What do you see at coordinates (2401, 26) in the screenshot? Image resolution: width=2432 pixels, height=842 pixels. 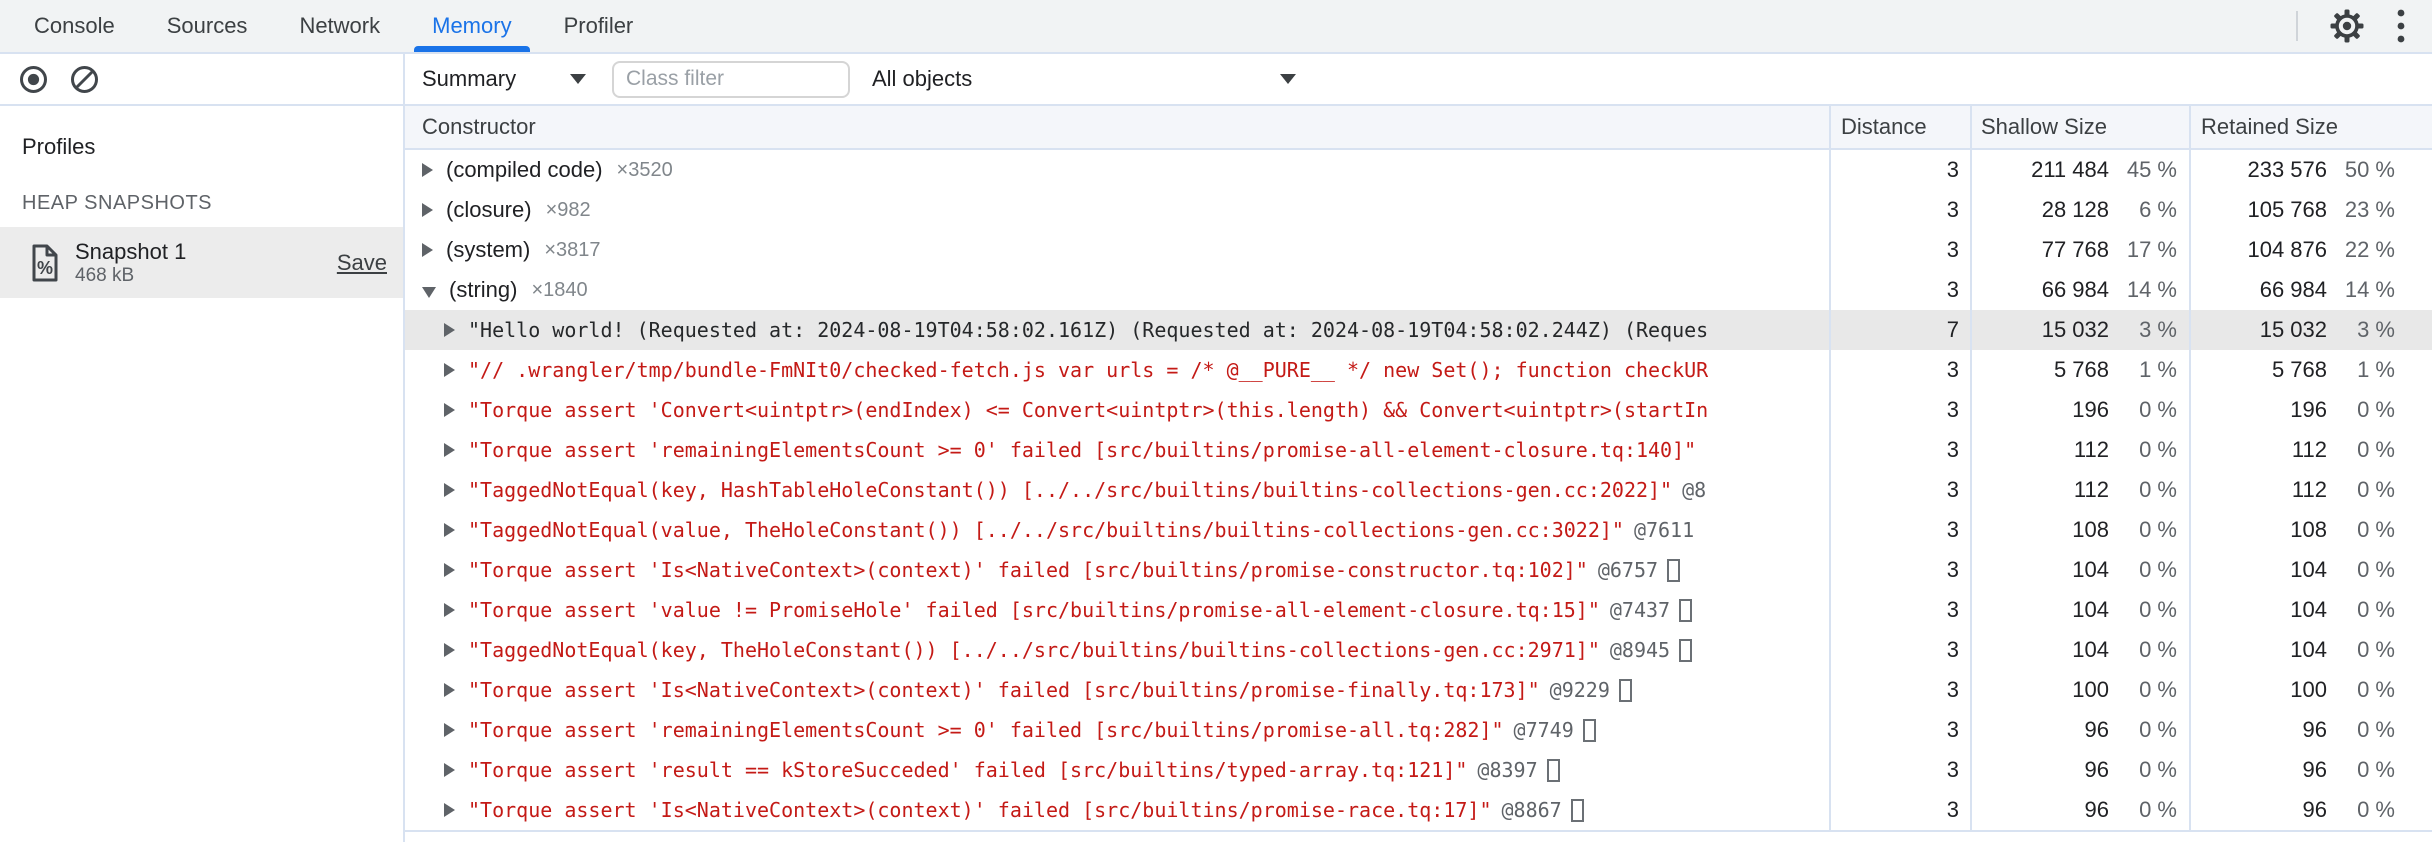 I see `kebab-menu-icon` at bounding box center [2401, 26].